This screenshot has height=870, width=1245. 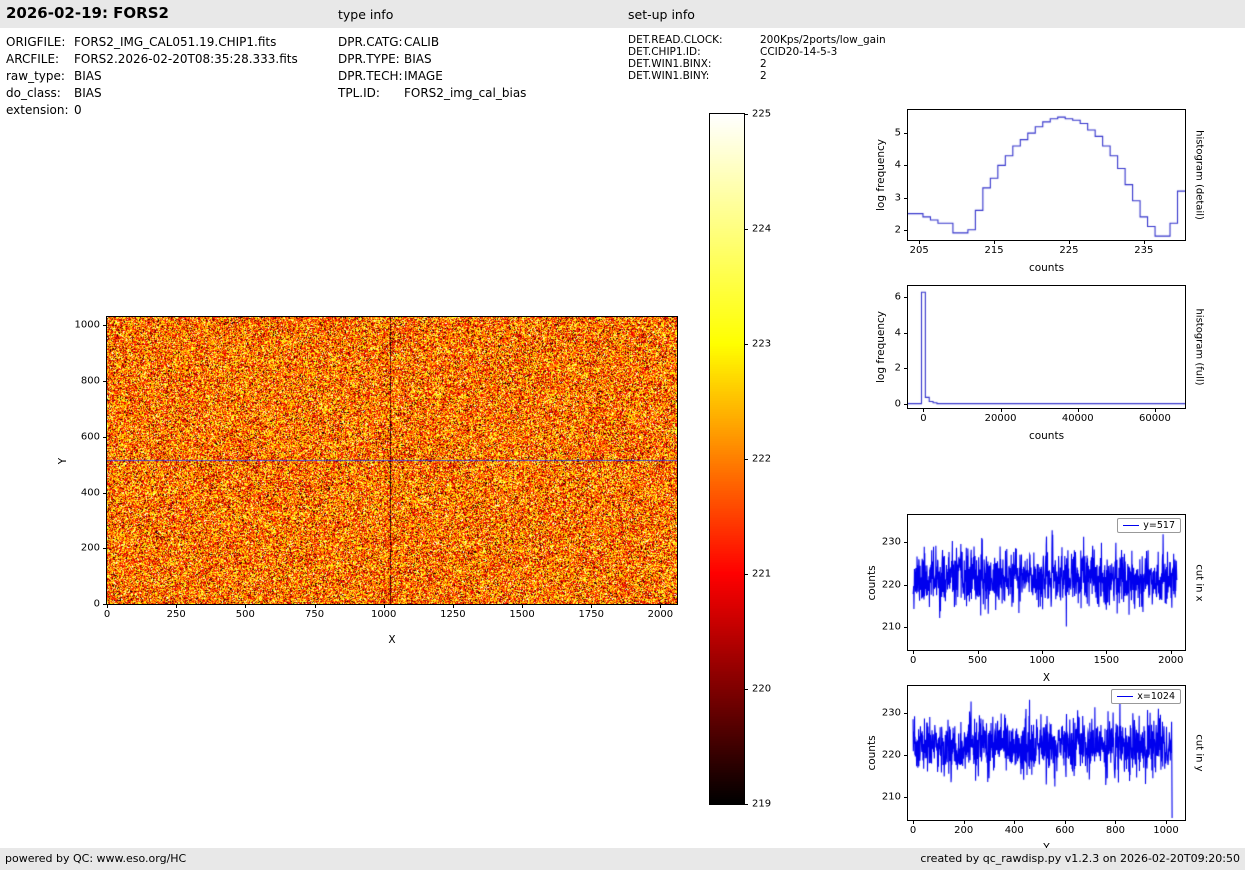 I want to click on info-label: extension:, so click(x=37, y=110).